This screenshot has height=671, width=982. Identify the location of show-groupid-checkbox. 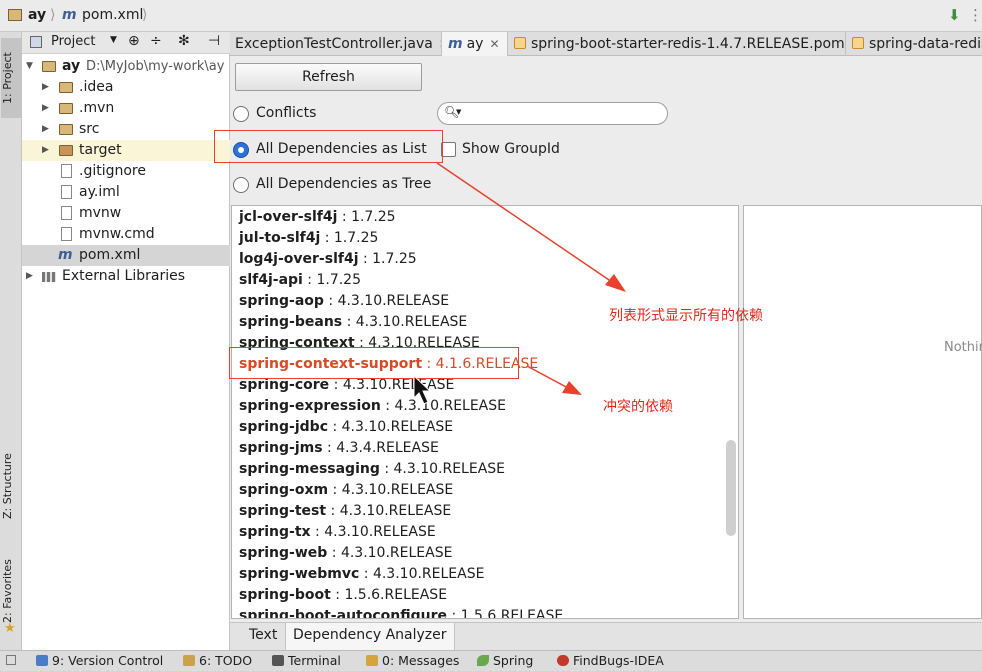
(448, 149).